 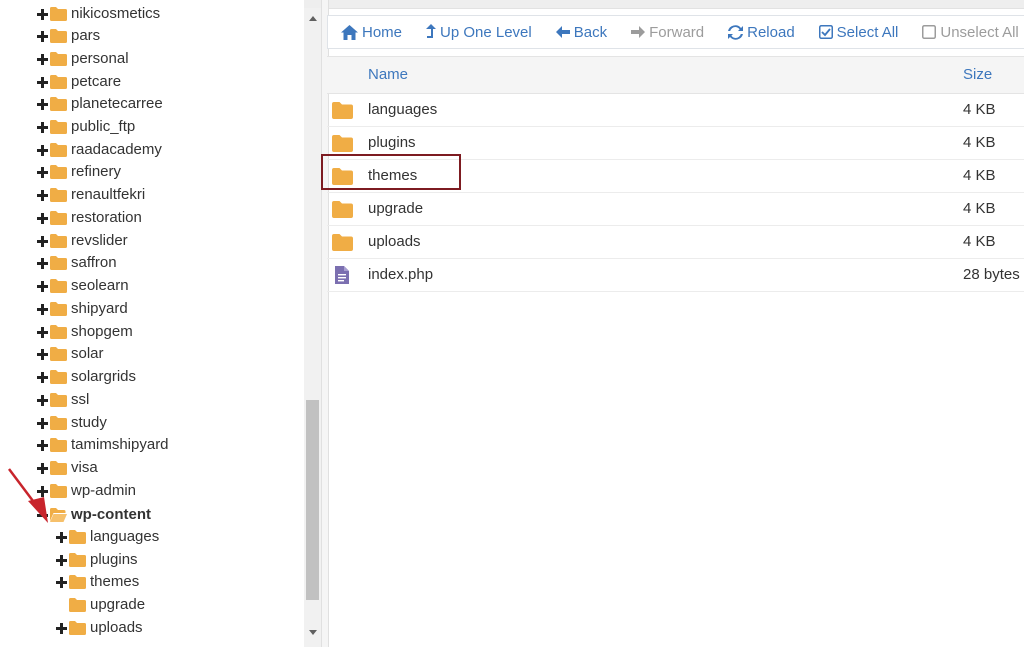 I want to click on table-row: uploads 4 KB, so click(x=675, y=242).